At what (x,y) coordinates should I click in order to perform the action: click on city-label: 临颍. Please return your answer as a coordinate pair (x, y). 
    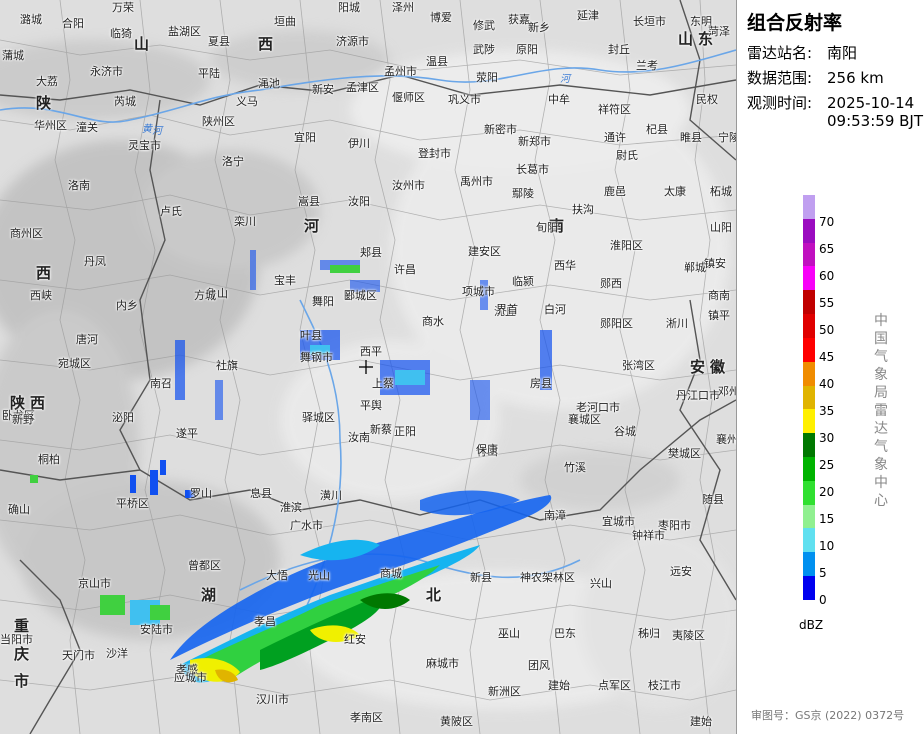
    Looking at the image, I should click on (523, 281).